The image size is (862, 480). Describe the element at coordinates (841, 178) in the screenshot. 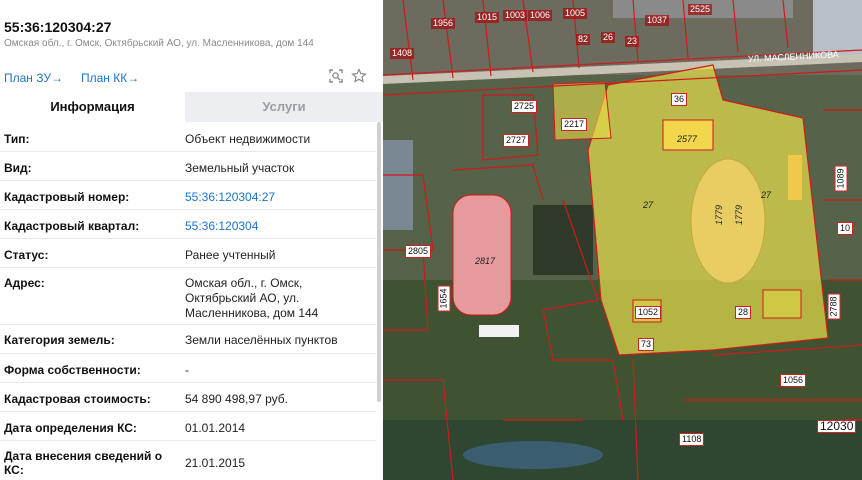

I see `parcel-label: 1089` at that location.